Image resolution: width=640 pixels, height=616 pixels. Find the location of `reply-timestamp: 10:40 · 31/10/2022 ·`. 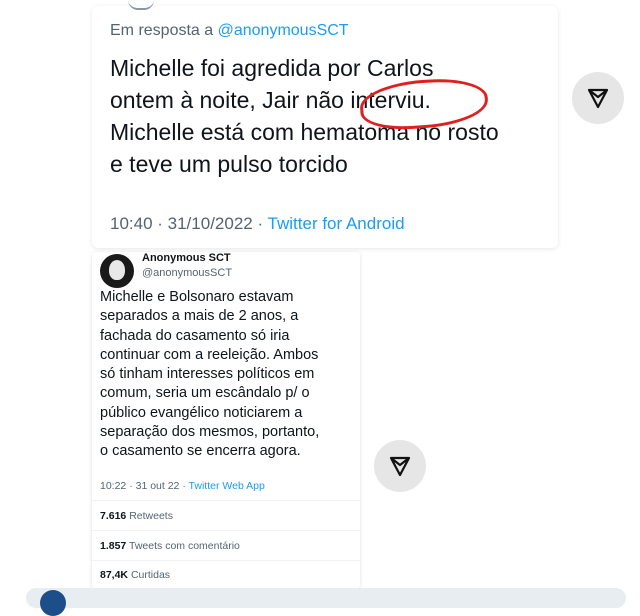

reply-timestamp: 10:40 · 31/10/2022 · is located at coordinates (189, 223).